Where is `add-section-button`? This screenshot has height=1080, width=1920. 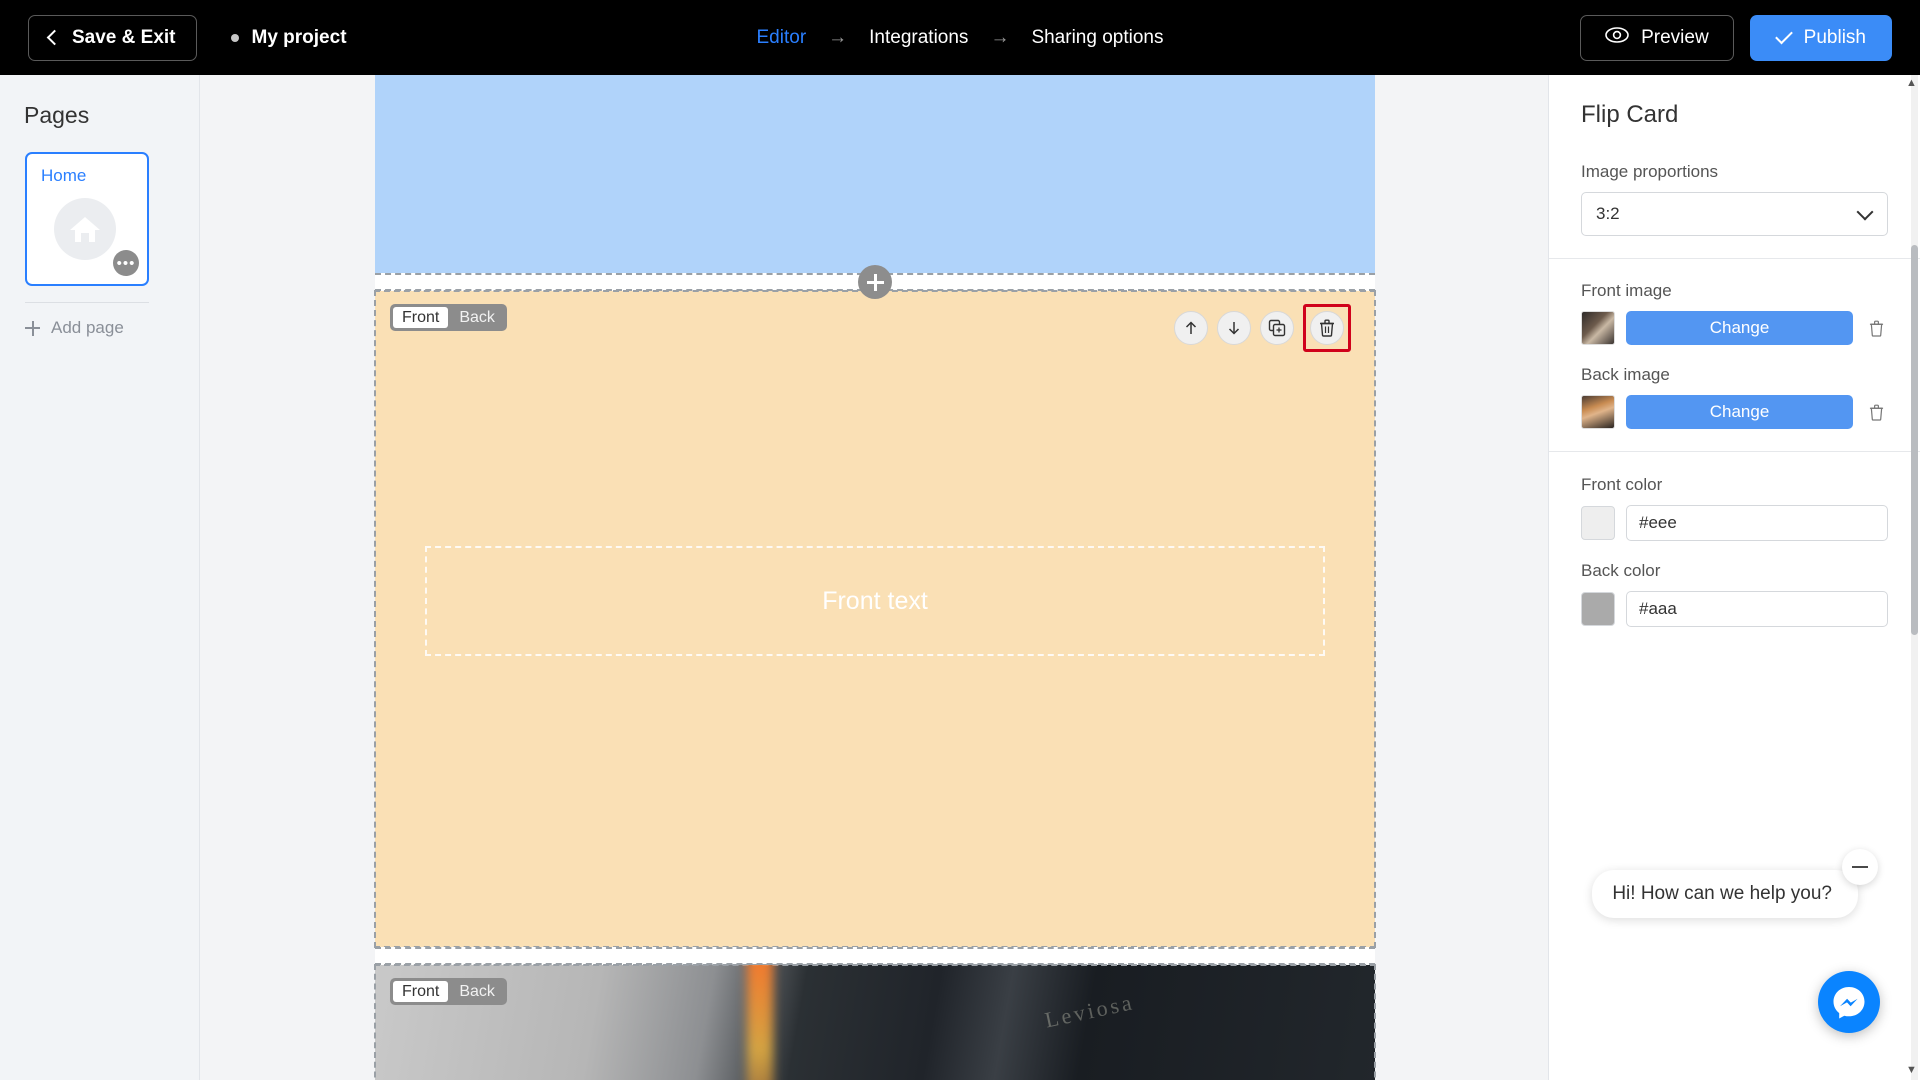 add-section-button is located at coordinates (875, 282).